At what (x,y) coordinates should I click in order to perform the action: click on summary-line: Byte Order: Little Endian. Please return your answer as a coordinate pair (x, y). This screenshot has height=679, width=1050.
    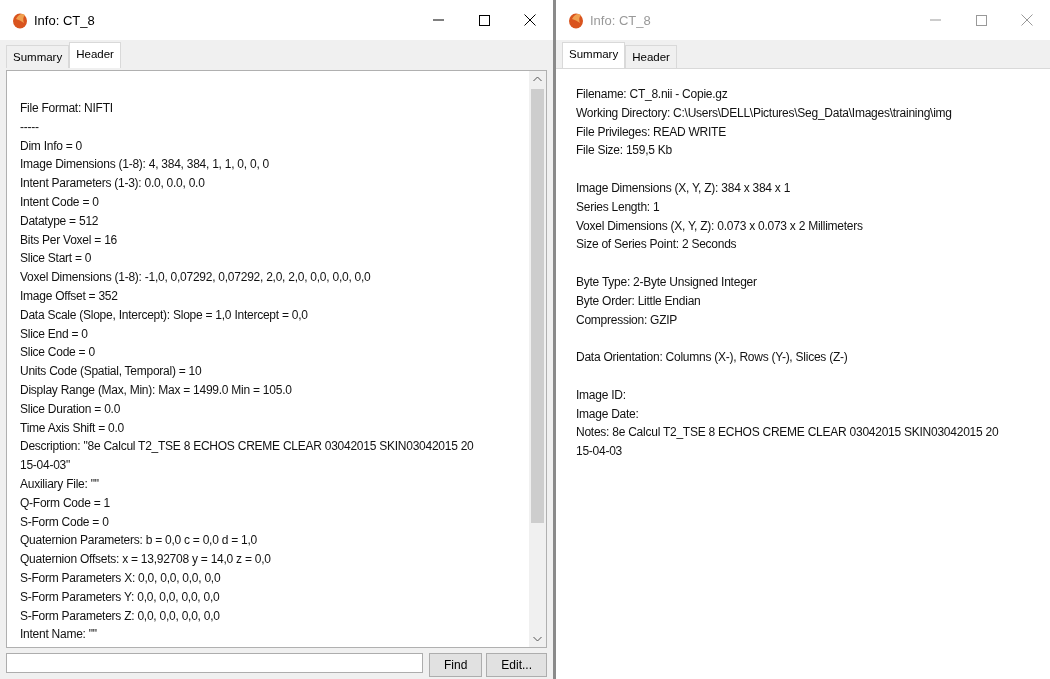
    Looking at the image, I should click on (639, 301).